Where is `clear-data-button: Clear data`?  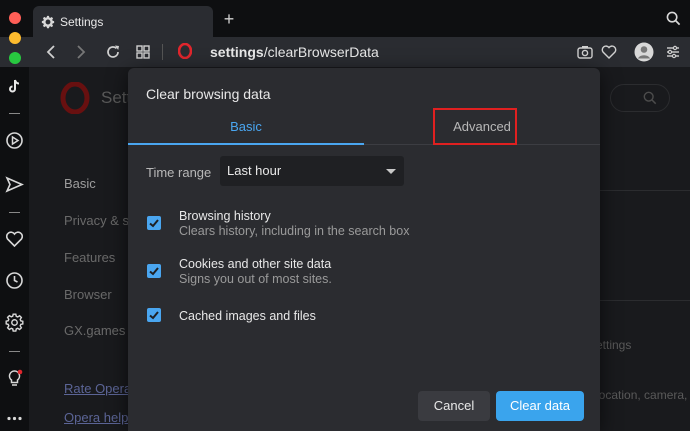
clear-data-button: Clear data is located at coordinates (540, 406).